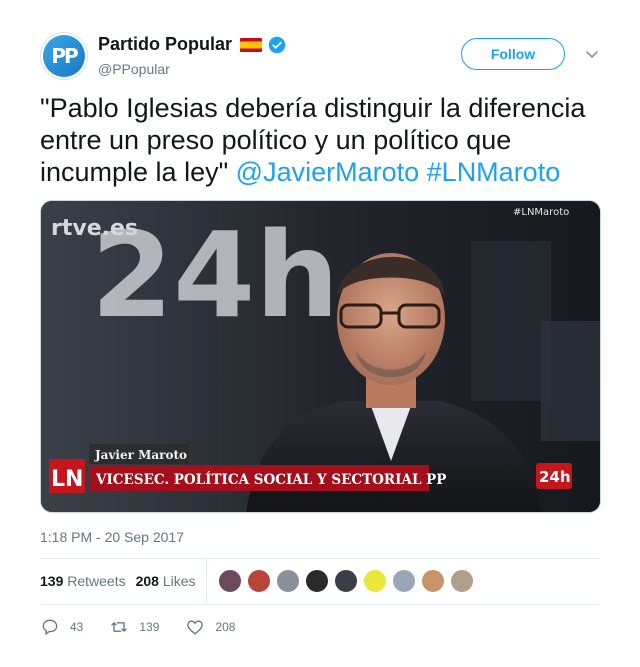 Image resolution: width=640 pixels, height=667 pixels. What do you see at coordinates (112, 537) in the screenshot?
I see `tweet-timestamp: 1:18 PM - 20 Sep 2017` at bounding box center [112, 537].